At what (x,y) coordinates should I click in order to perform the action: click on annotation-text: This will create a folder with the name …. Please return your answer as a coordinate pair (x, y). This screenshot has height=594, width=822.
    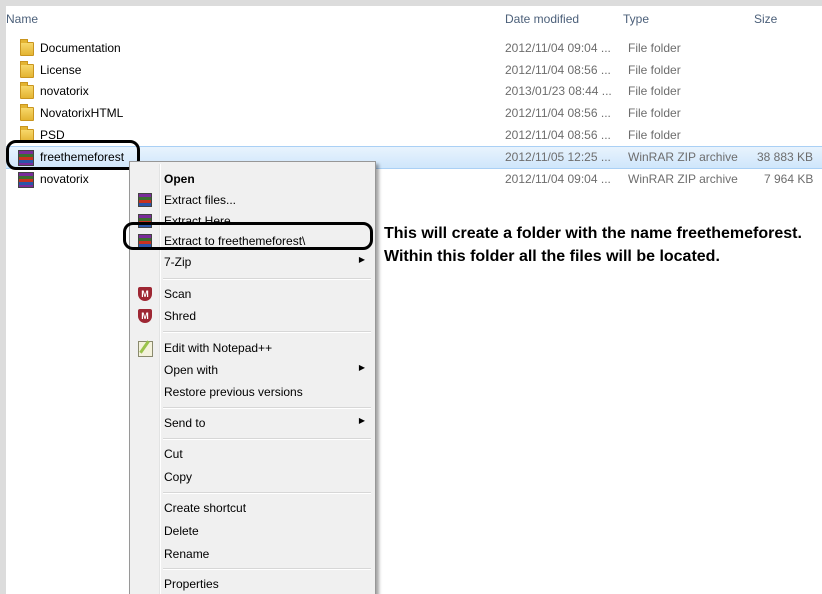
    Looking at the image, I should click on (593, 245).